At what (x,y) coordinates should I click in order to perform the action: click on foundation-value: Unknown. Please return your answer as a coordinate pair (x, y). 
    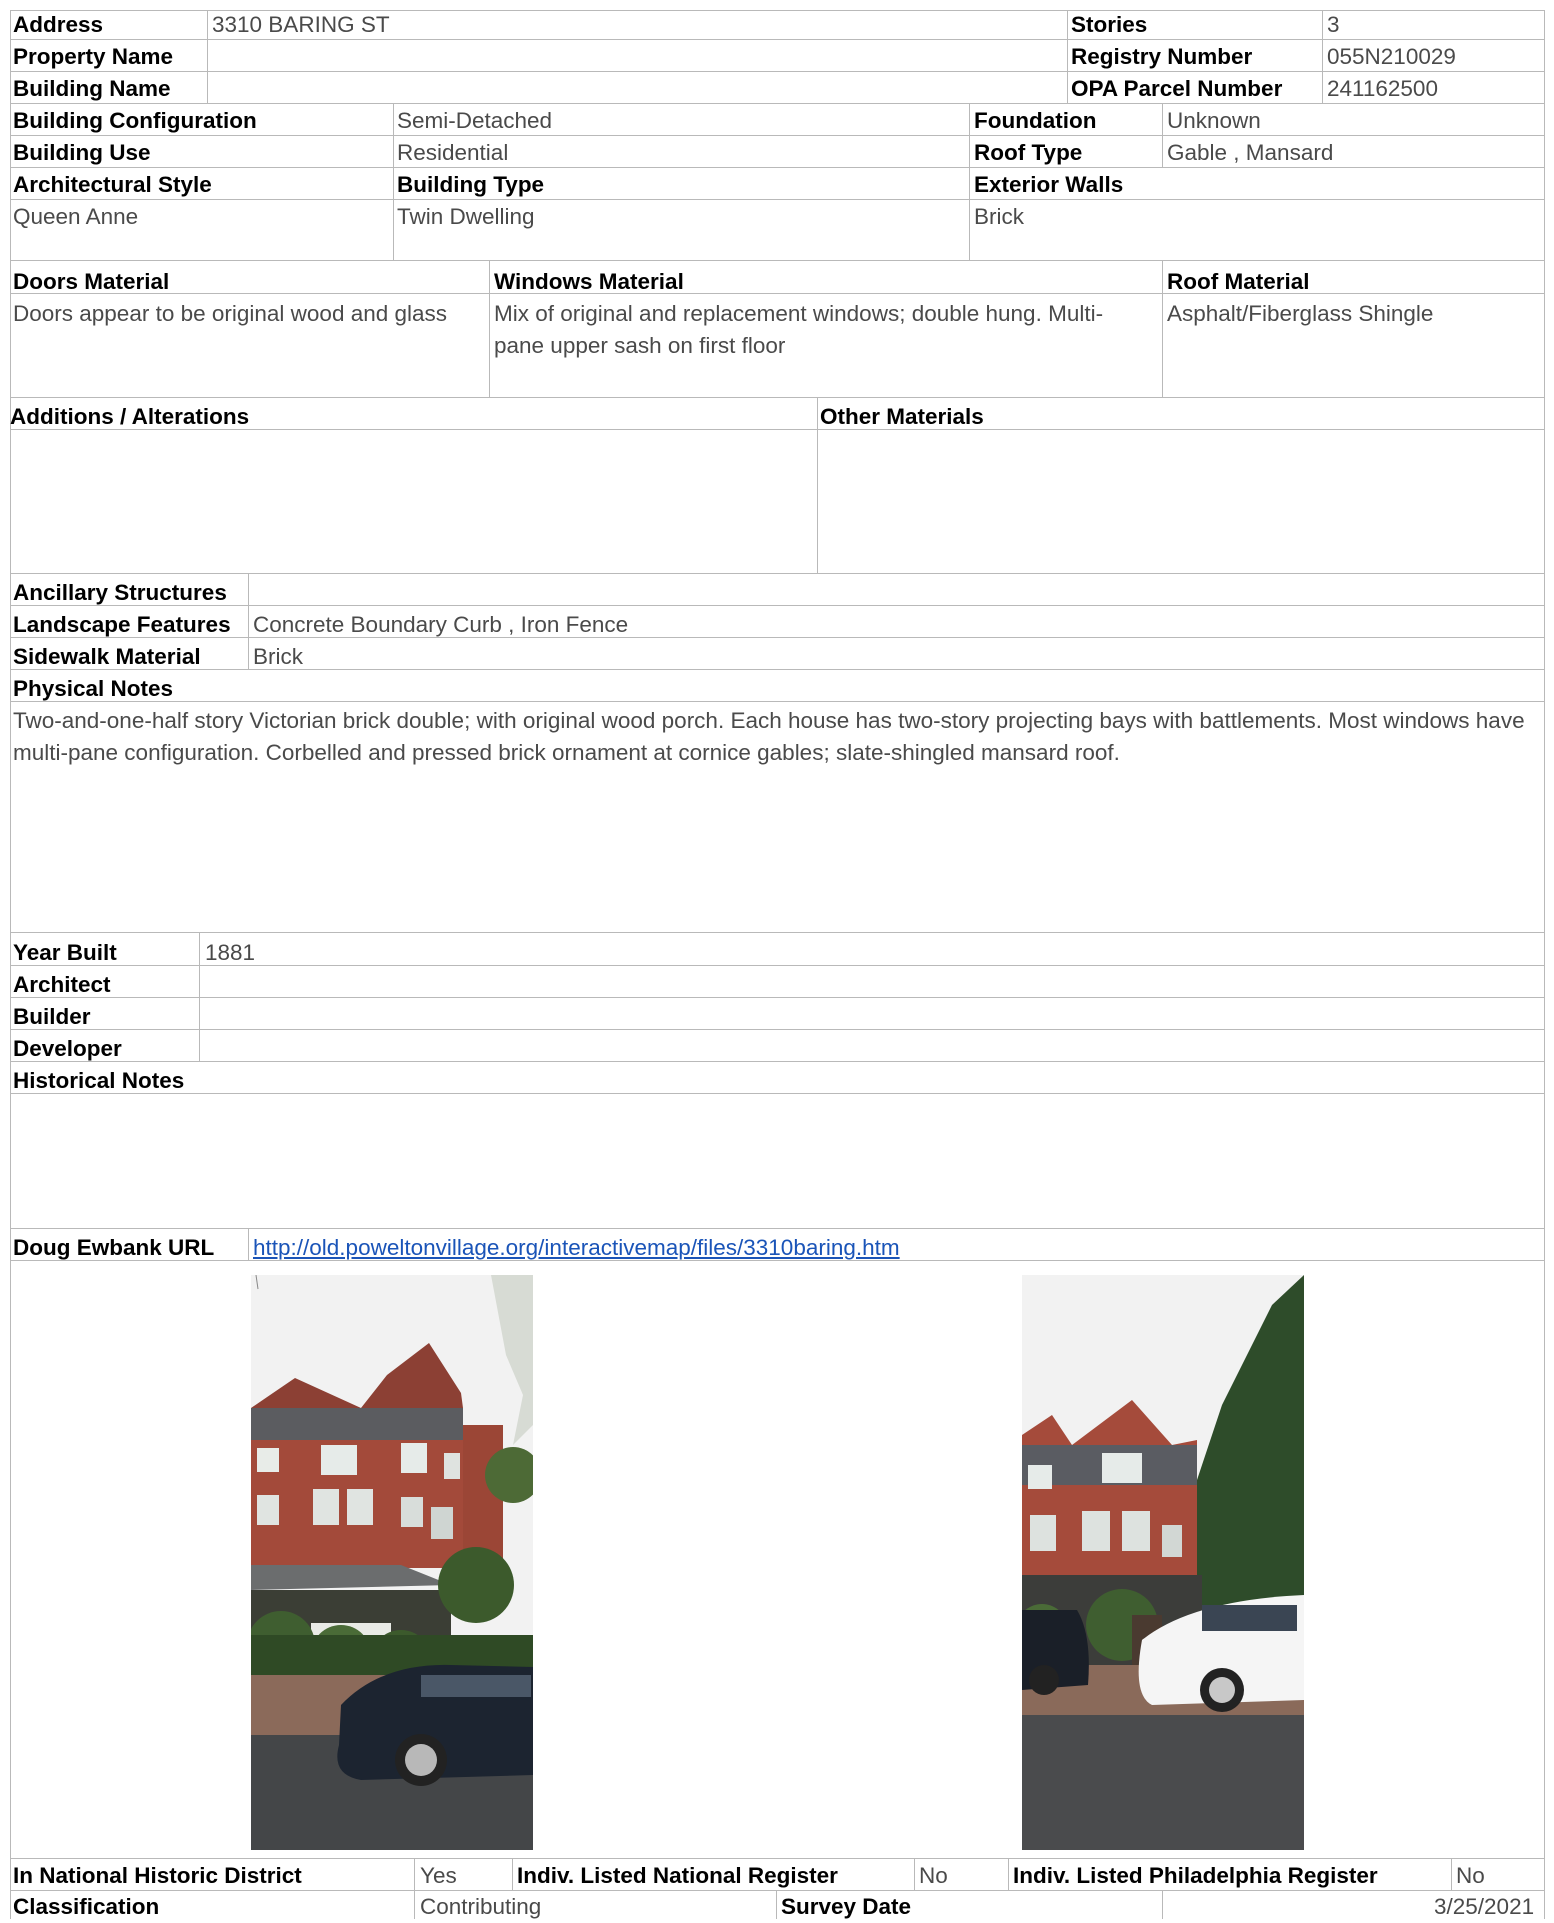
    Looking at the image, I should click on (1214, 120).